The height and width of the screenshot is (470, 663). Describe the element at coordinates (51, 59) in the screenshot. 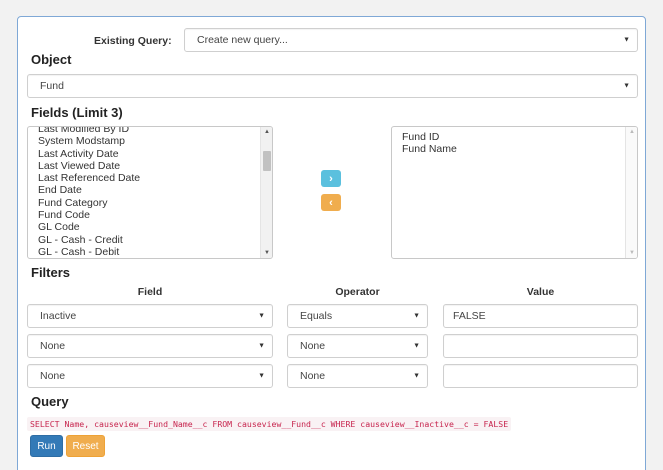

I see `object-title: Object` at that location.